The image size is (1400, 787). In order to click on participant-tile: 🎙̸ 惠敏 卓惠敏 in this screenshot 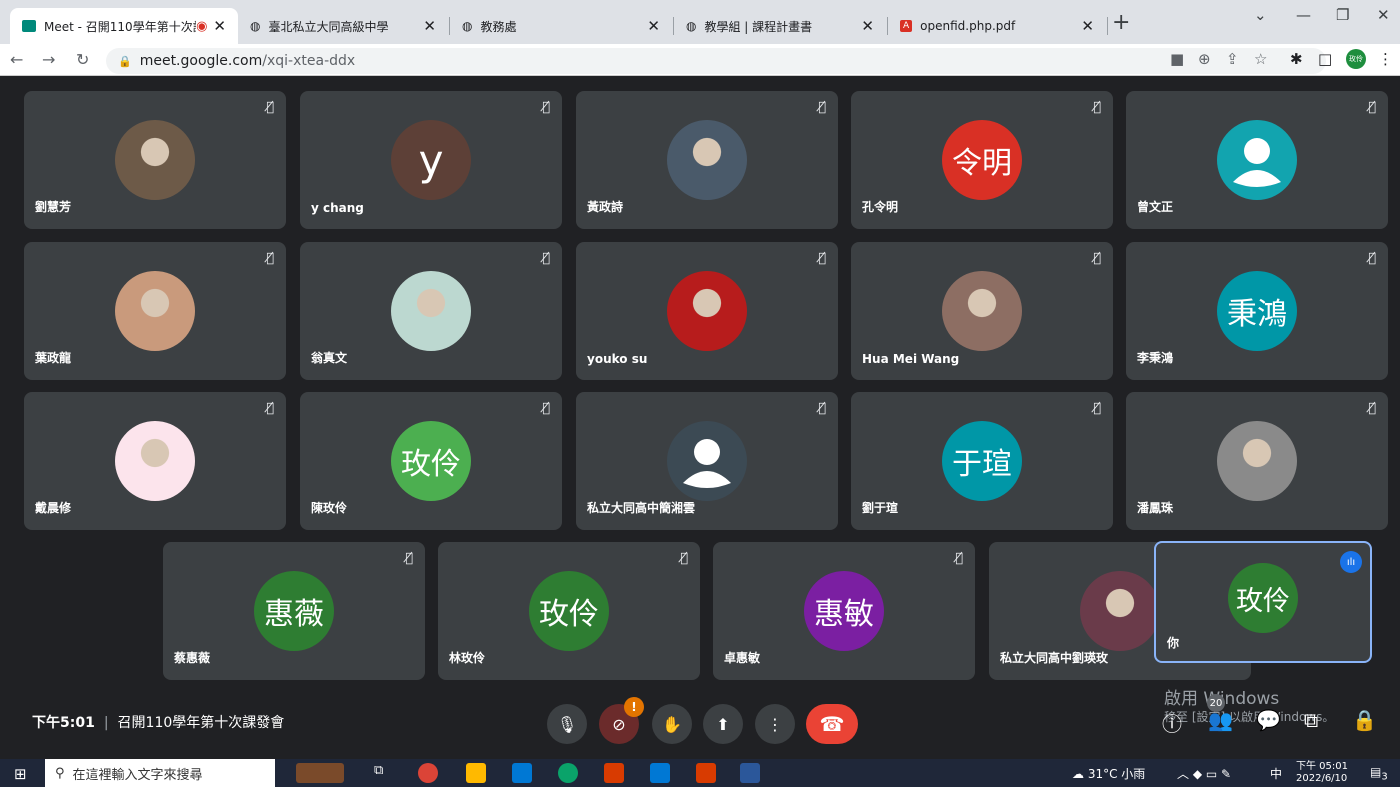, I will do `click(844, 611)`.